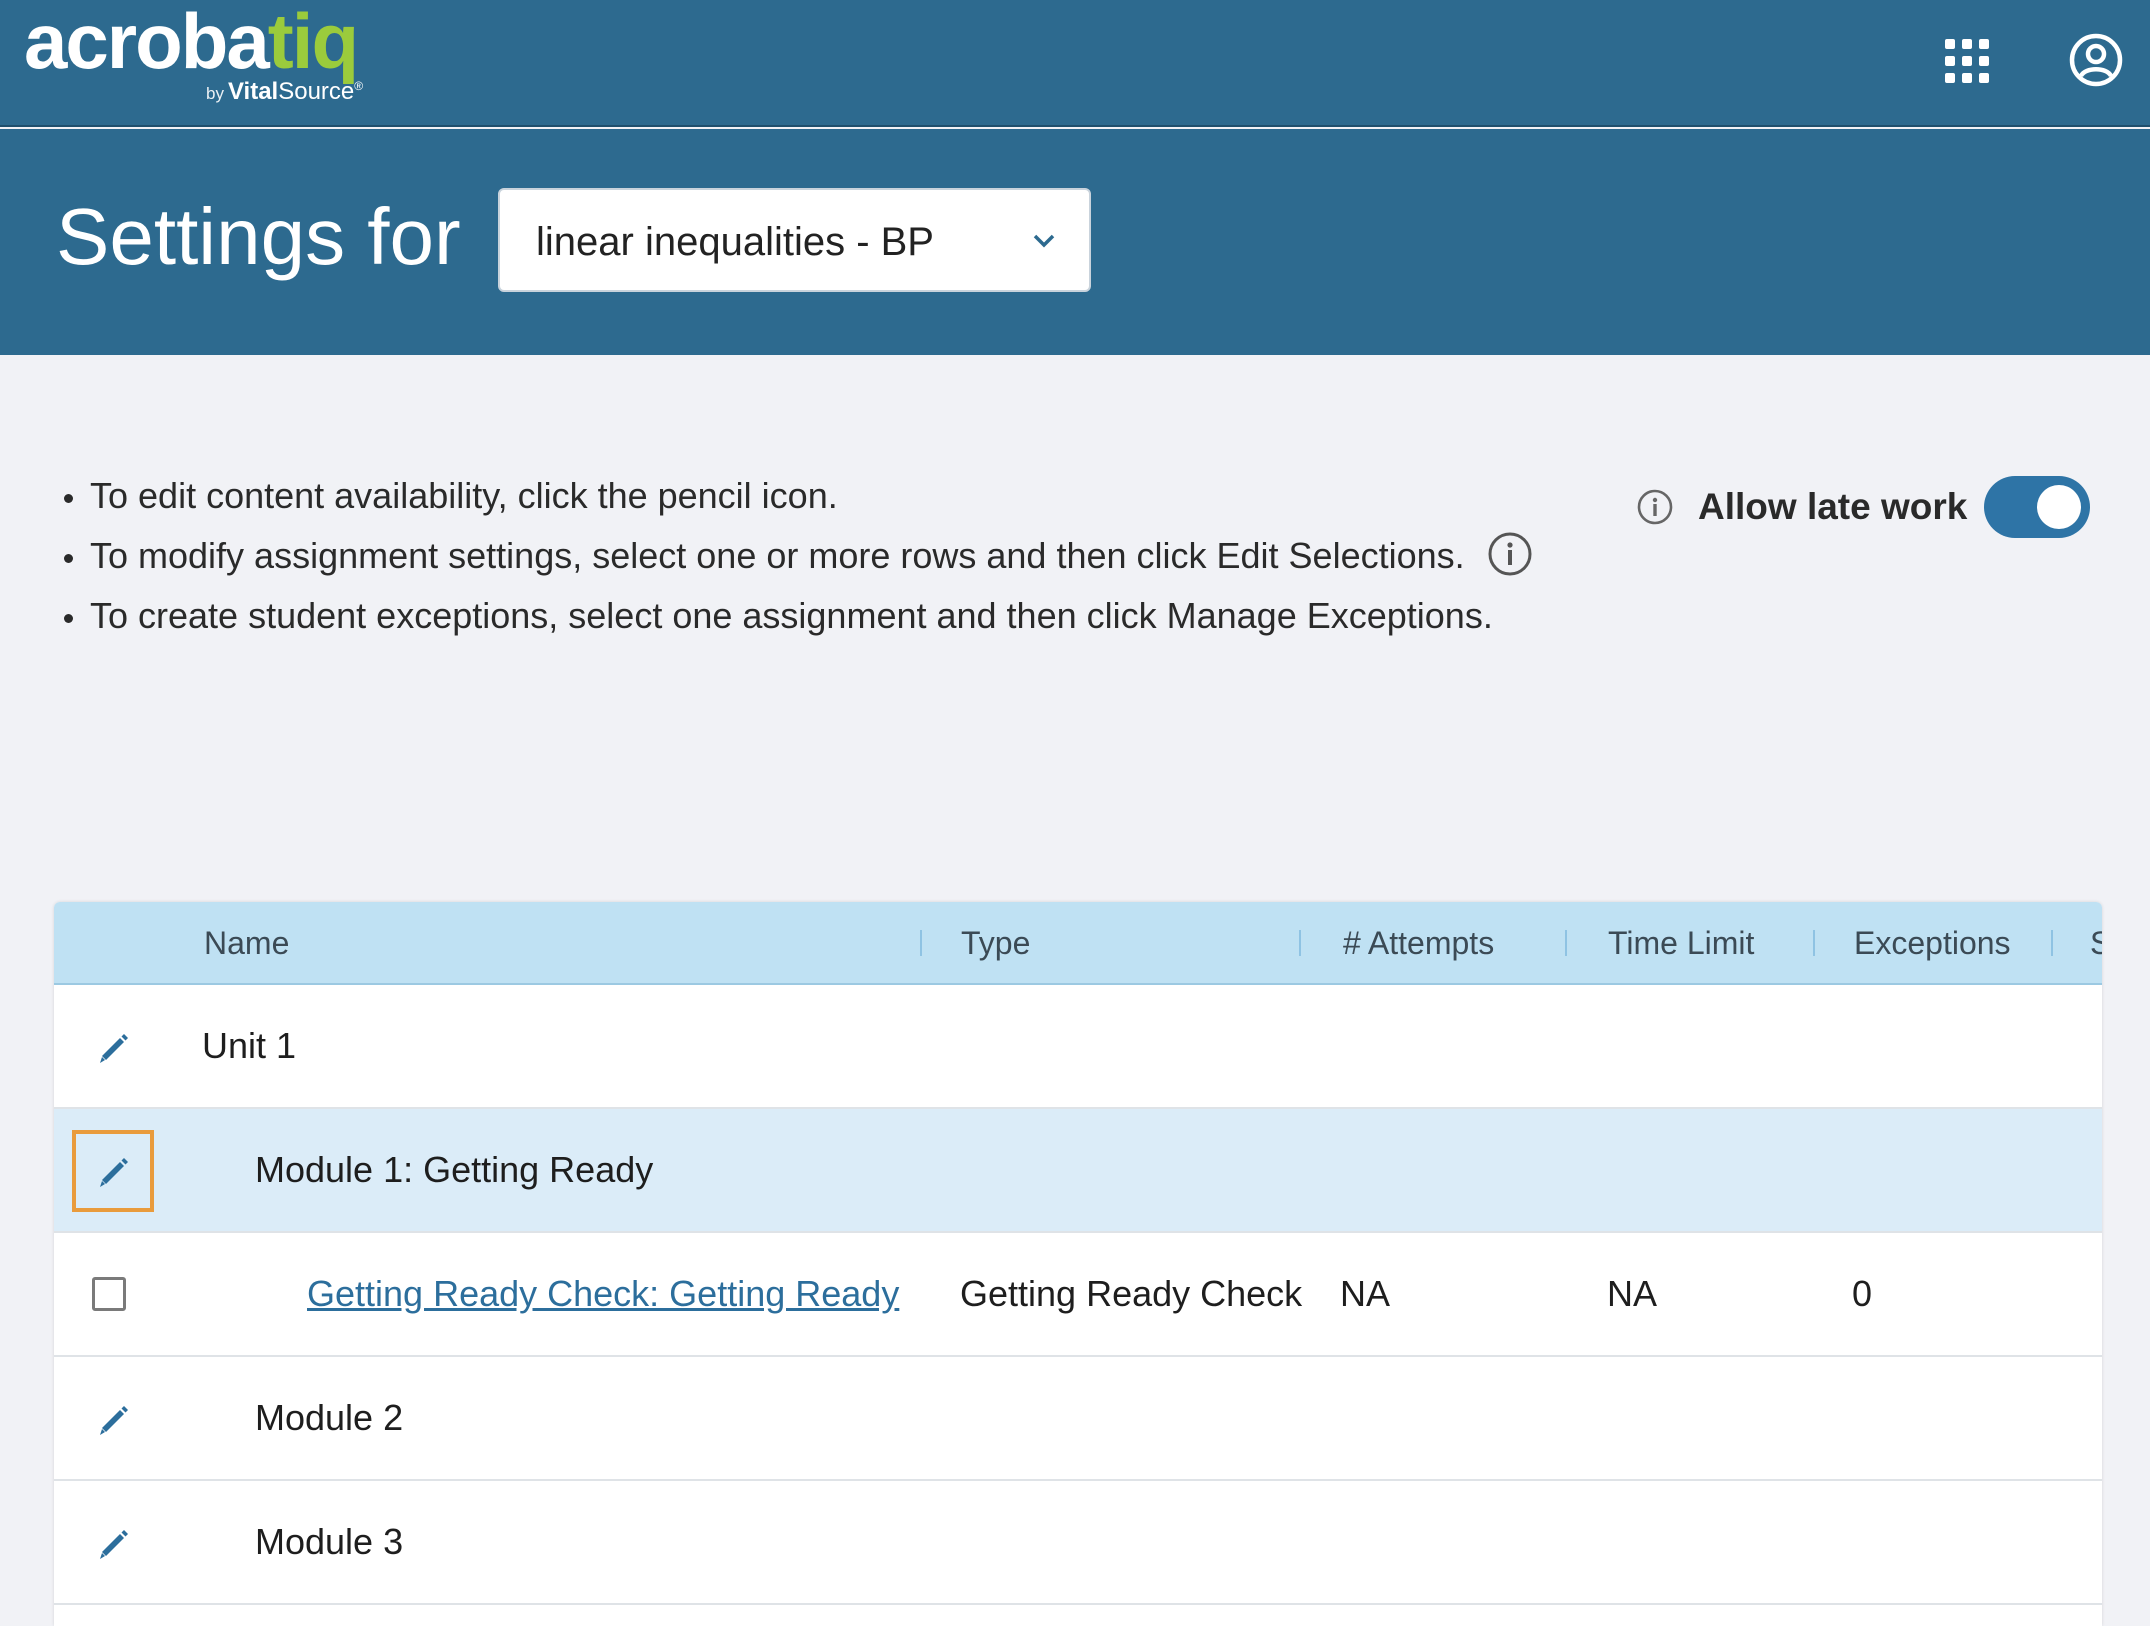 The height and width of the screenshot is (1626, 2150). I want to click on row-name: Unit 1, so click(249, 1045).